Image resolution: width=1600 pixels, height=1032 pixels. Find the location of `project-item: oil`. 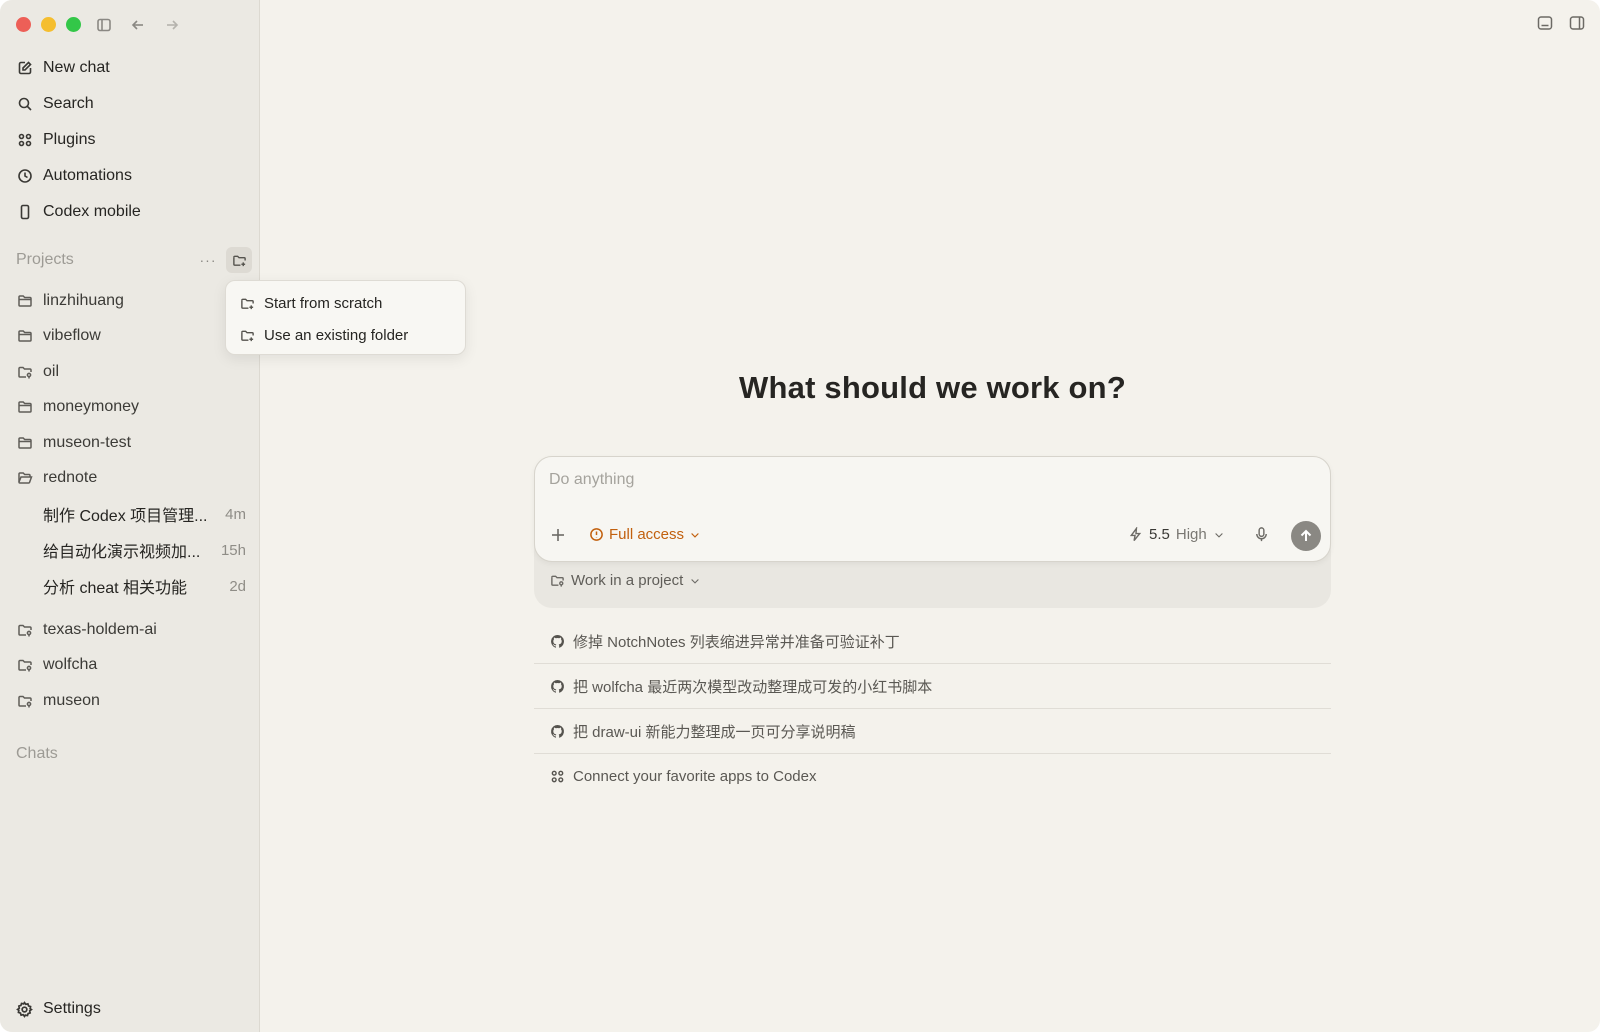

project-item: oil is located at coordinates (130, 372).